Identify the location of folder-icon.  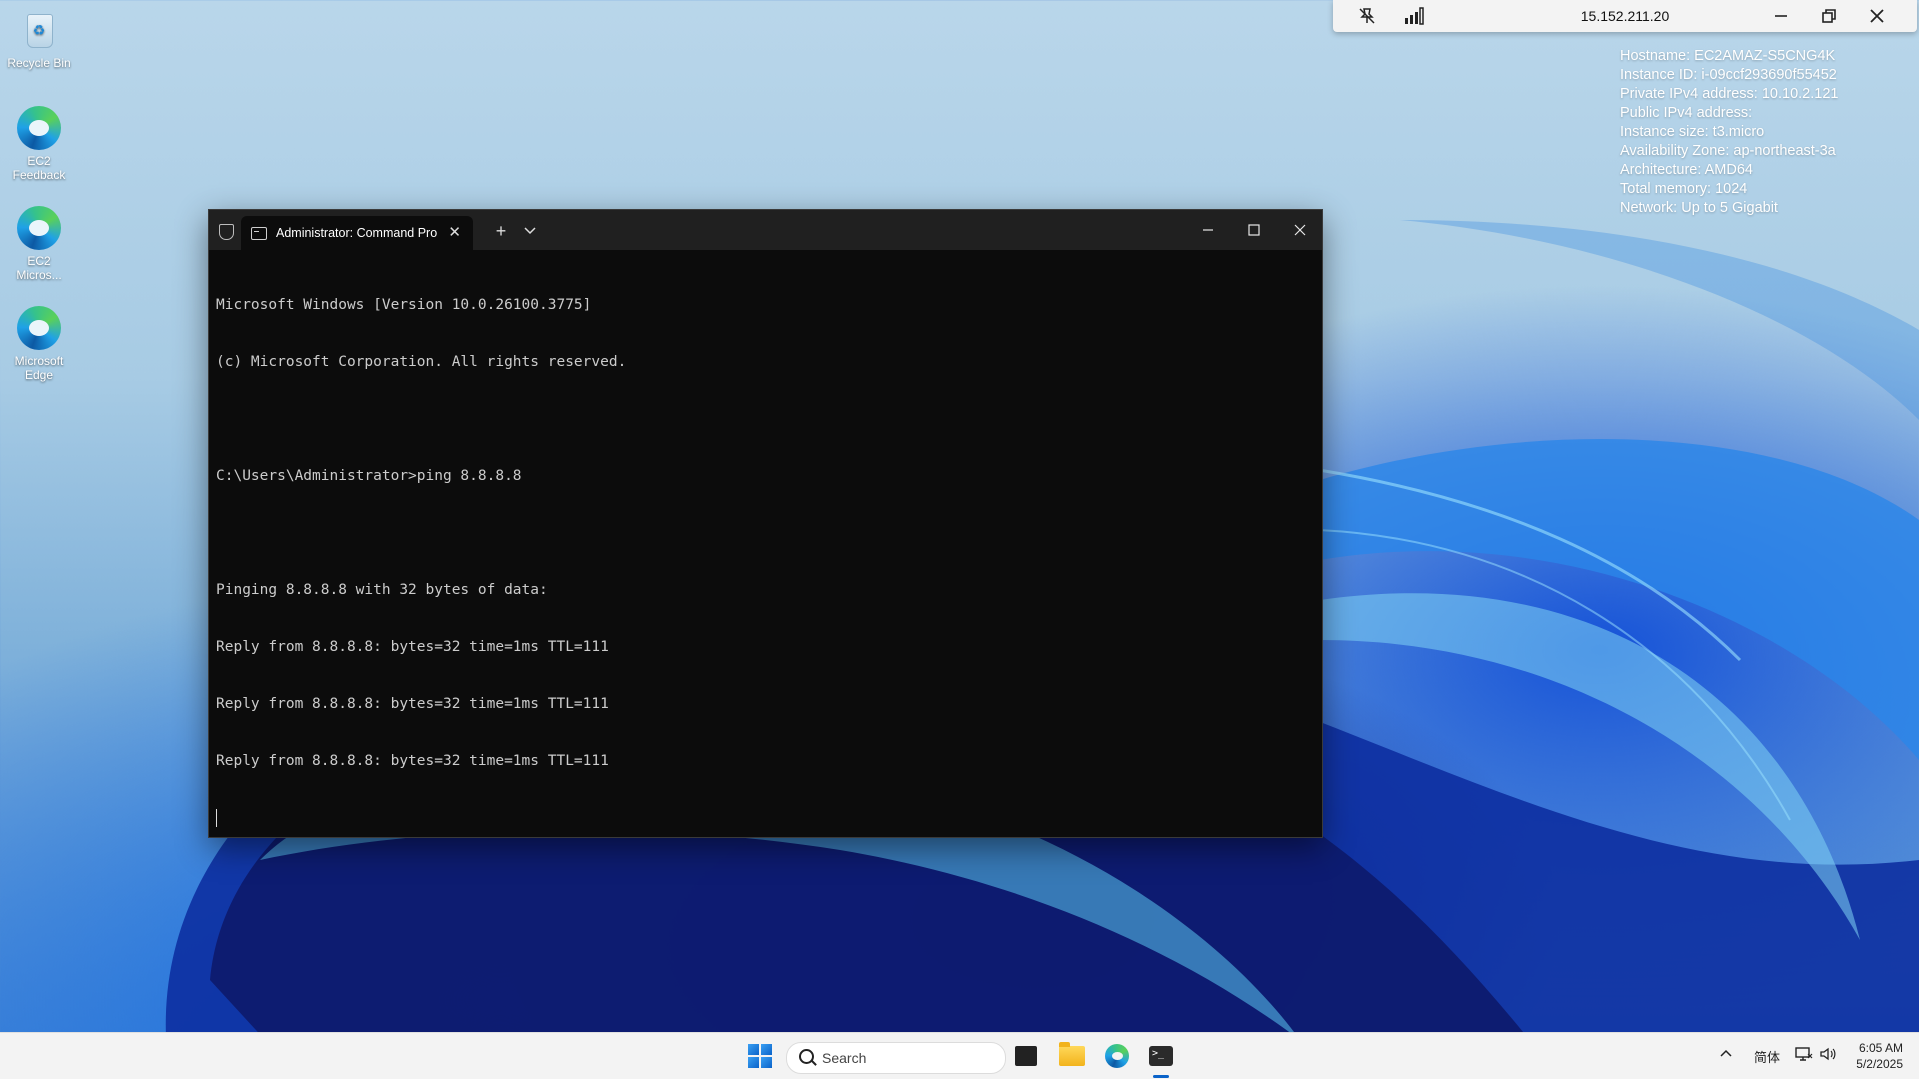
(1072, 1054).